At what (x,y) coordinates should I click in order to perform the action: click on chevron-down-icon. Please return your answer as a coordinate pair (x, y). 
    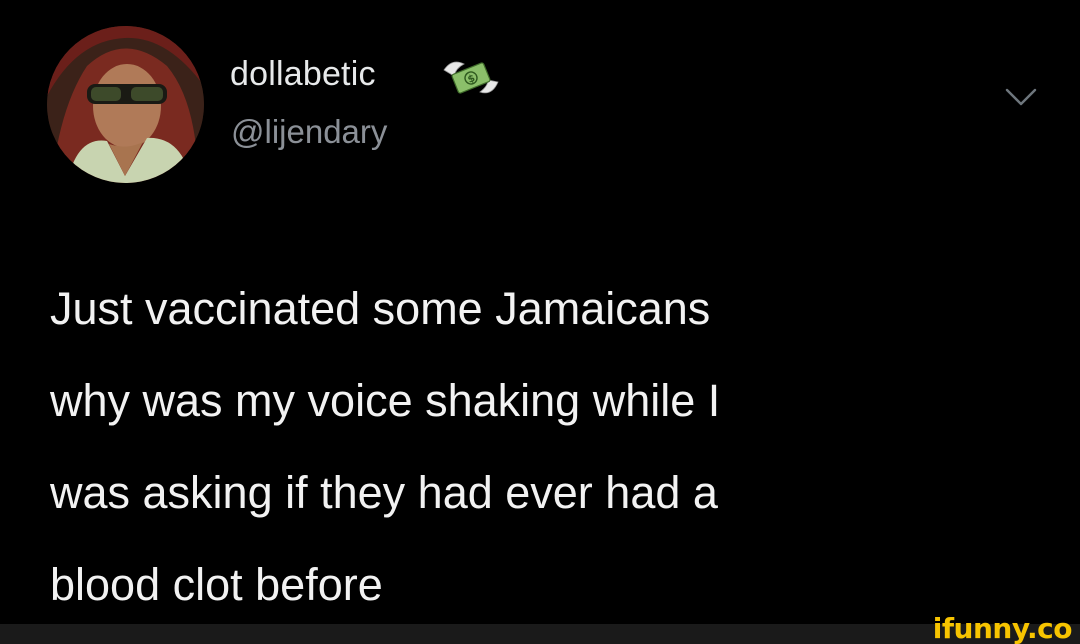
    Looking at the image, I should click on (1021, 97).